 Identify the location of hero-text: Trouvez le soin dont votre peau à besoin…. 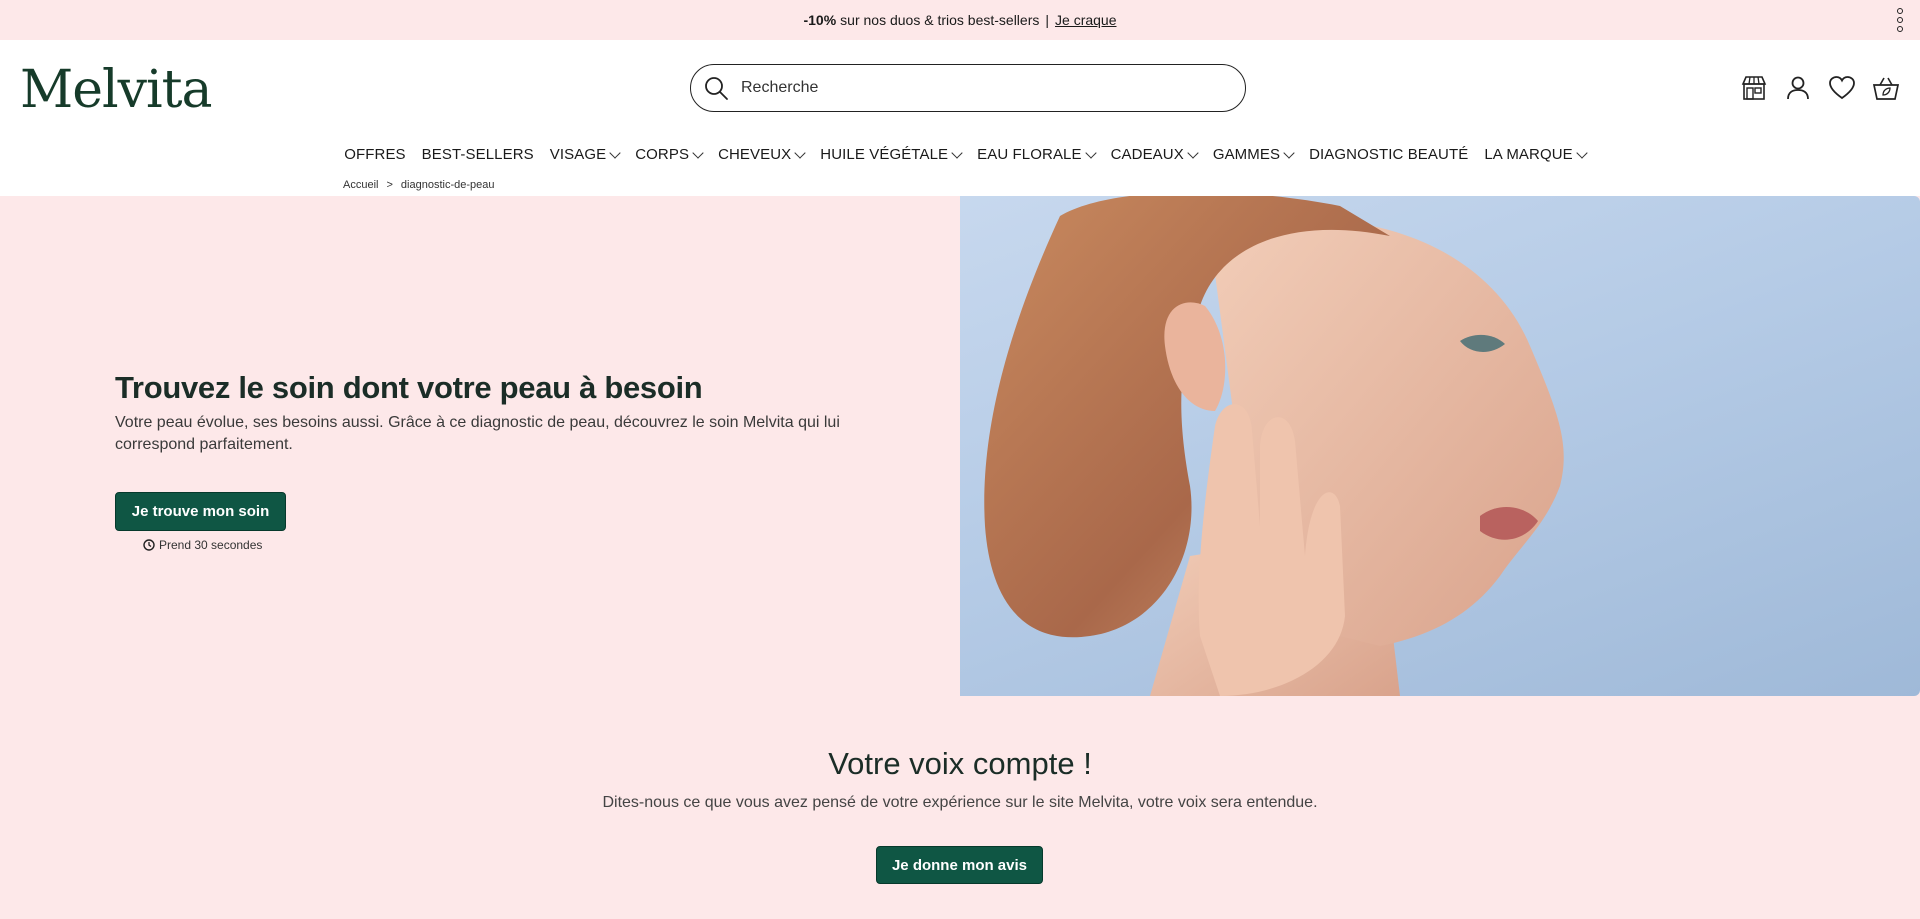
(495, 413).